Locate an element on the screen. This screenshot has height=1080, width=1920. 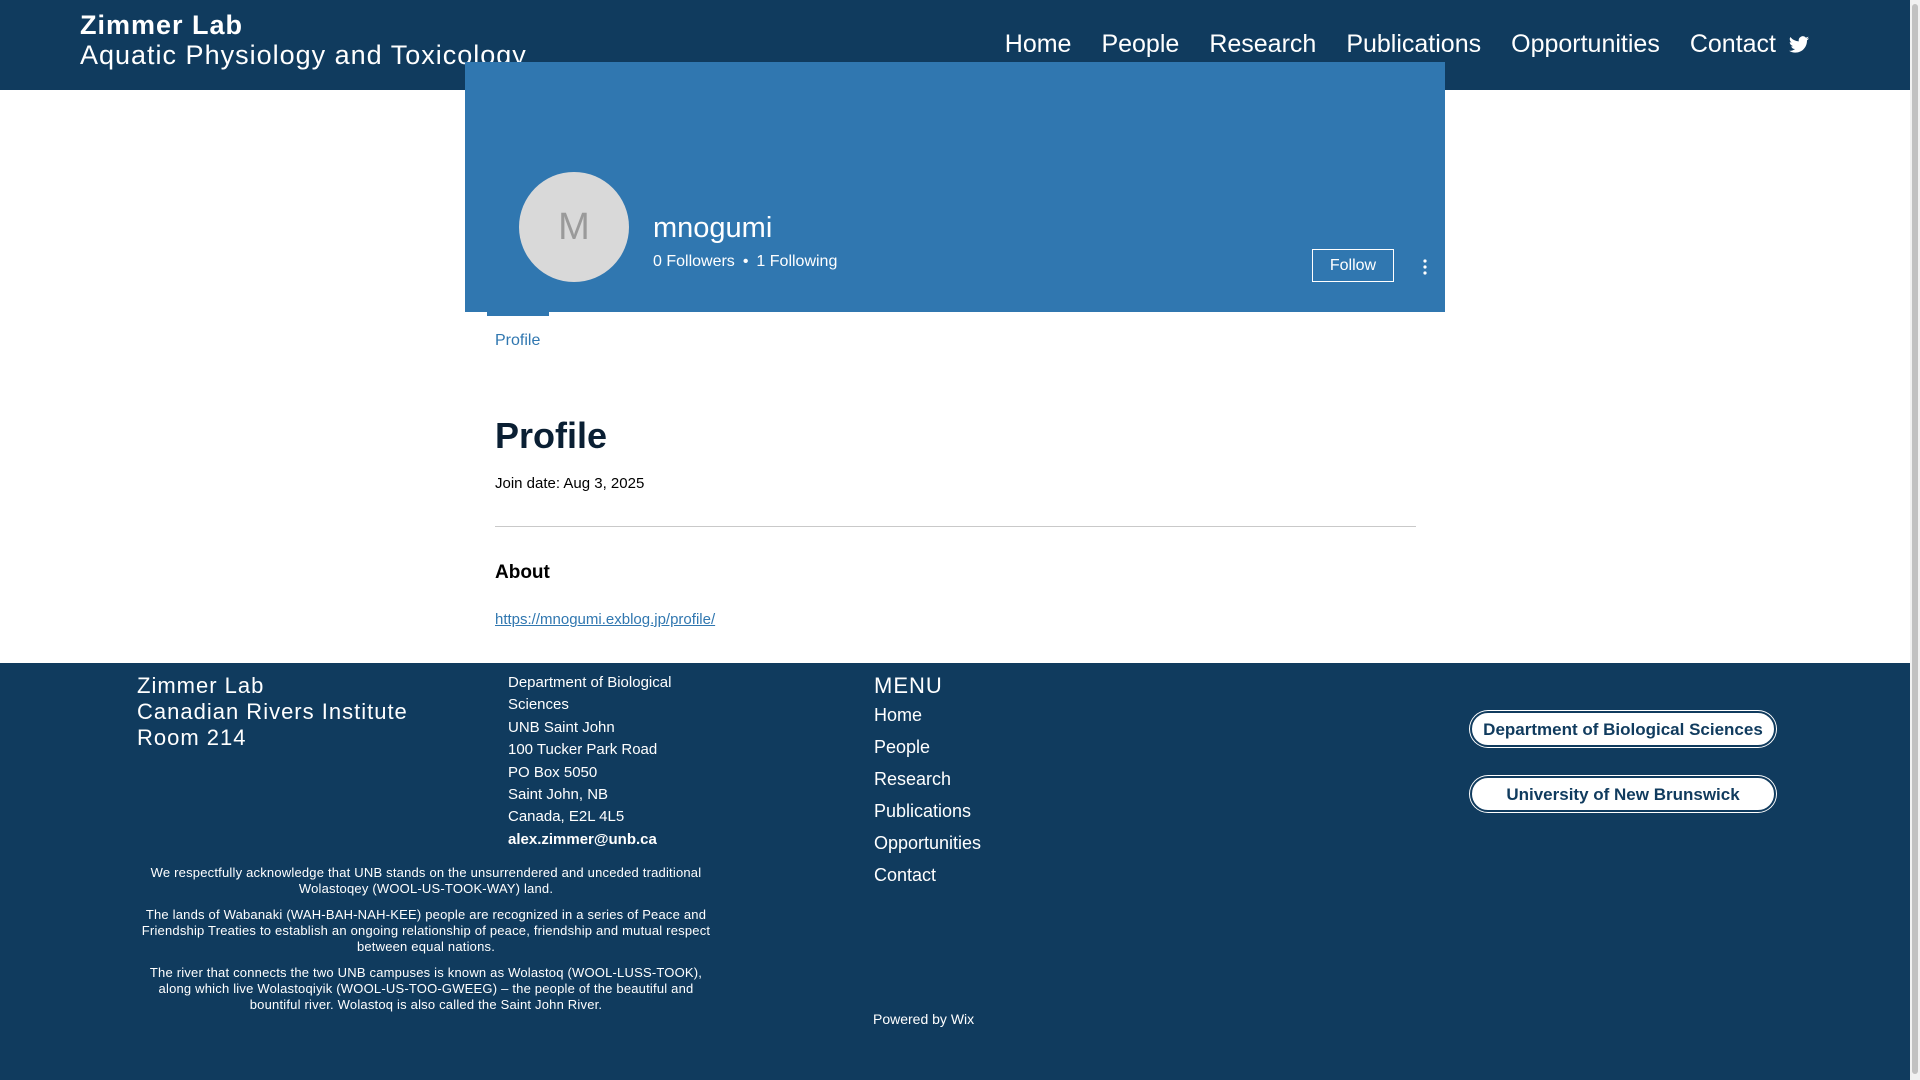
powered-by-wix: Powered by Wix is located at coordinates (923, 1019).